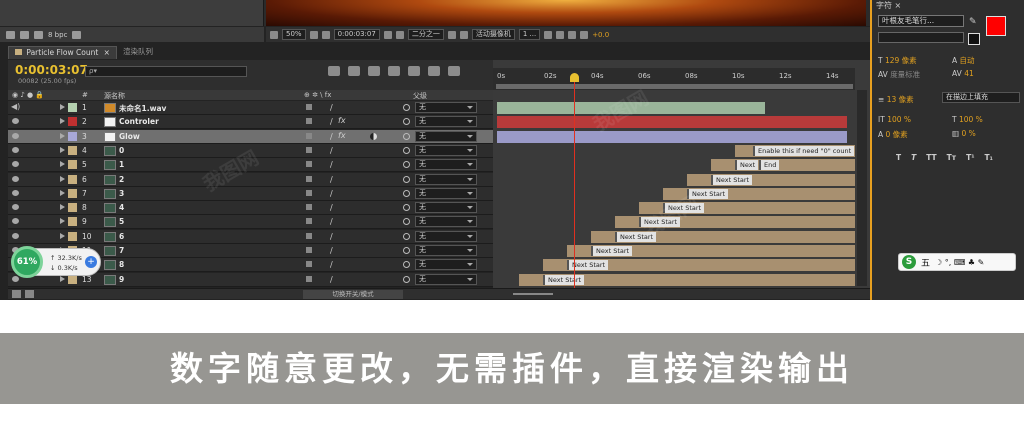 This screenshot has width=1024, height=425. Describe the element at coordinates (250, 179) in the screenshot. I see `layer-row: 6 2 ∕ 无` at that location.